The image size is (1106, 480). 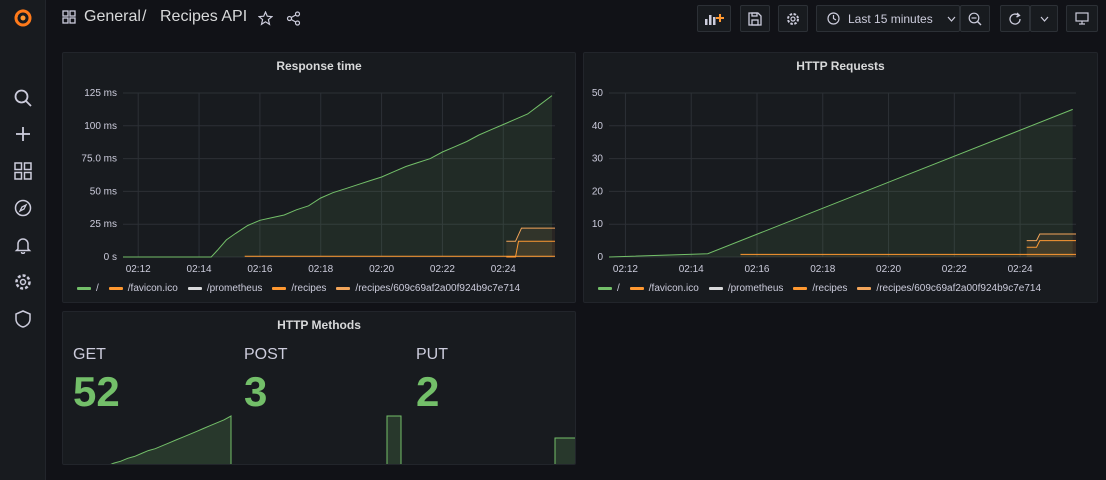 What do you see at coordinates (598, 224) in the screenshot?
I see `y-tick-label: 10` at bounding box center [598, 224].